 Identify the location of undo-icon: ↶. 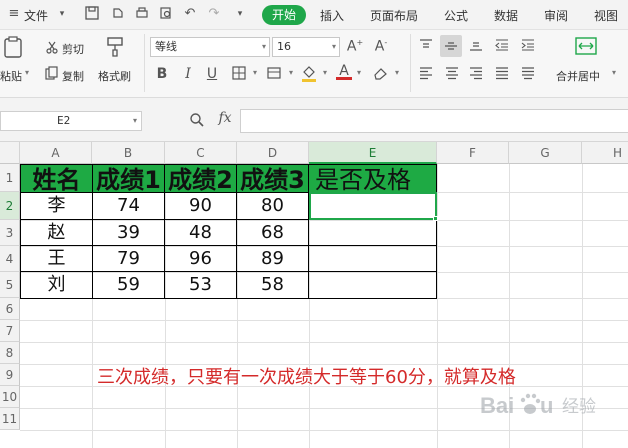
(190, 14).